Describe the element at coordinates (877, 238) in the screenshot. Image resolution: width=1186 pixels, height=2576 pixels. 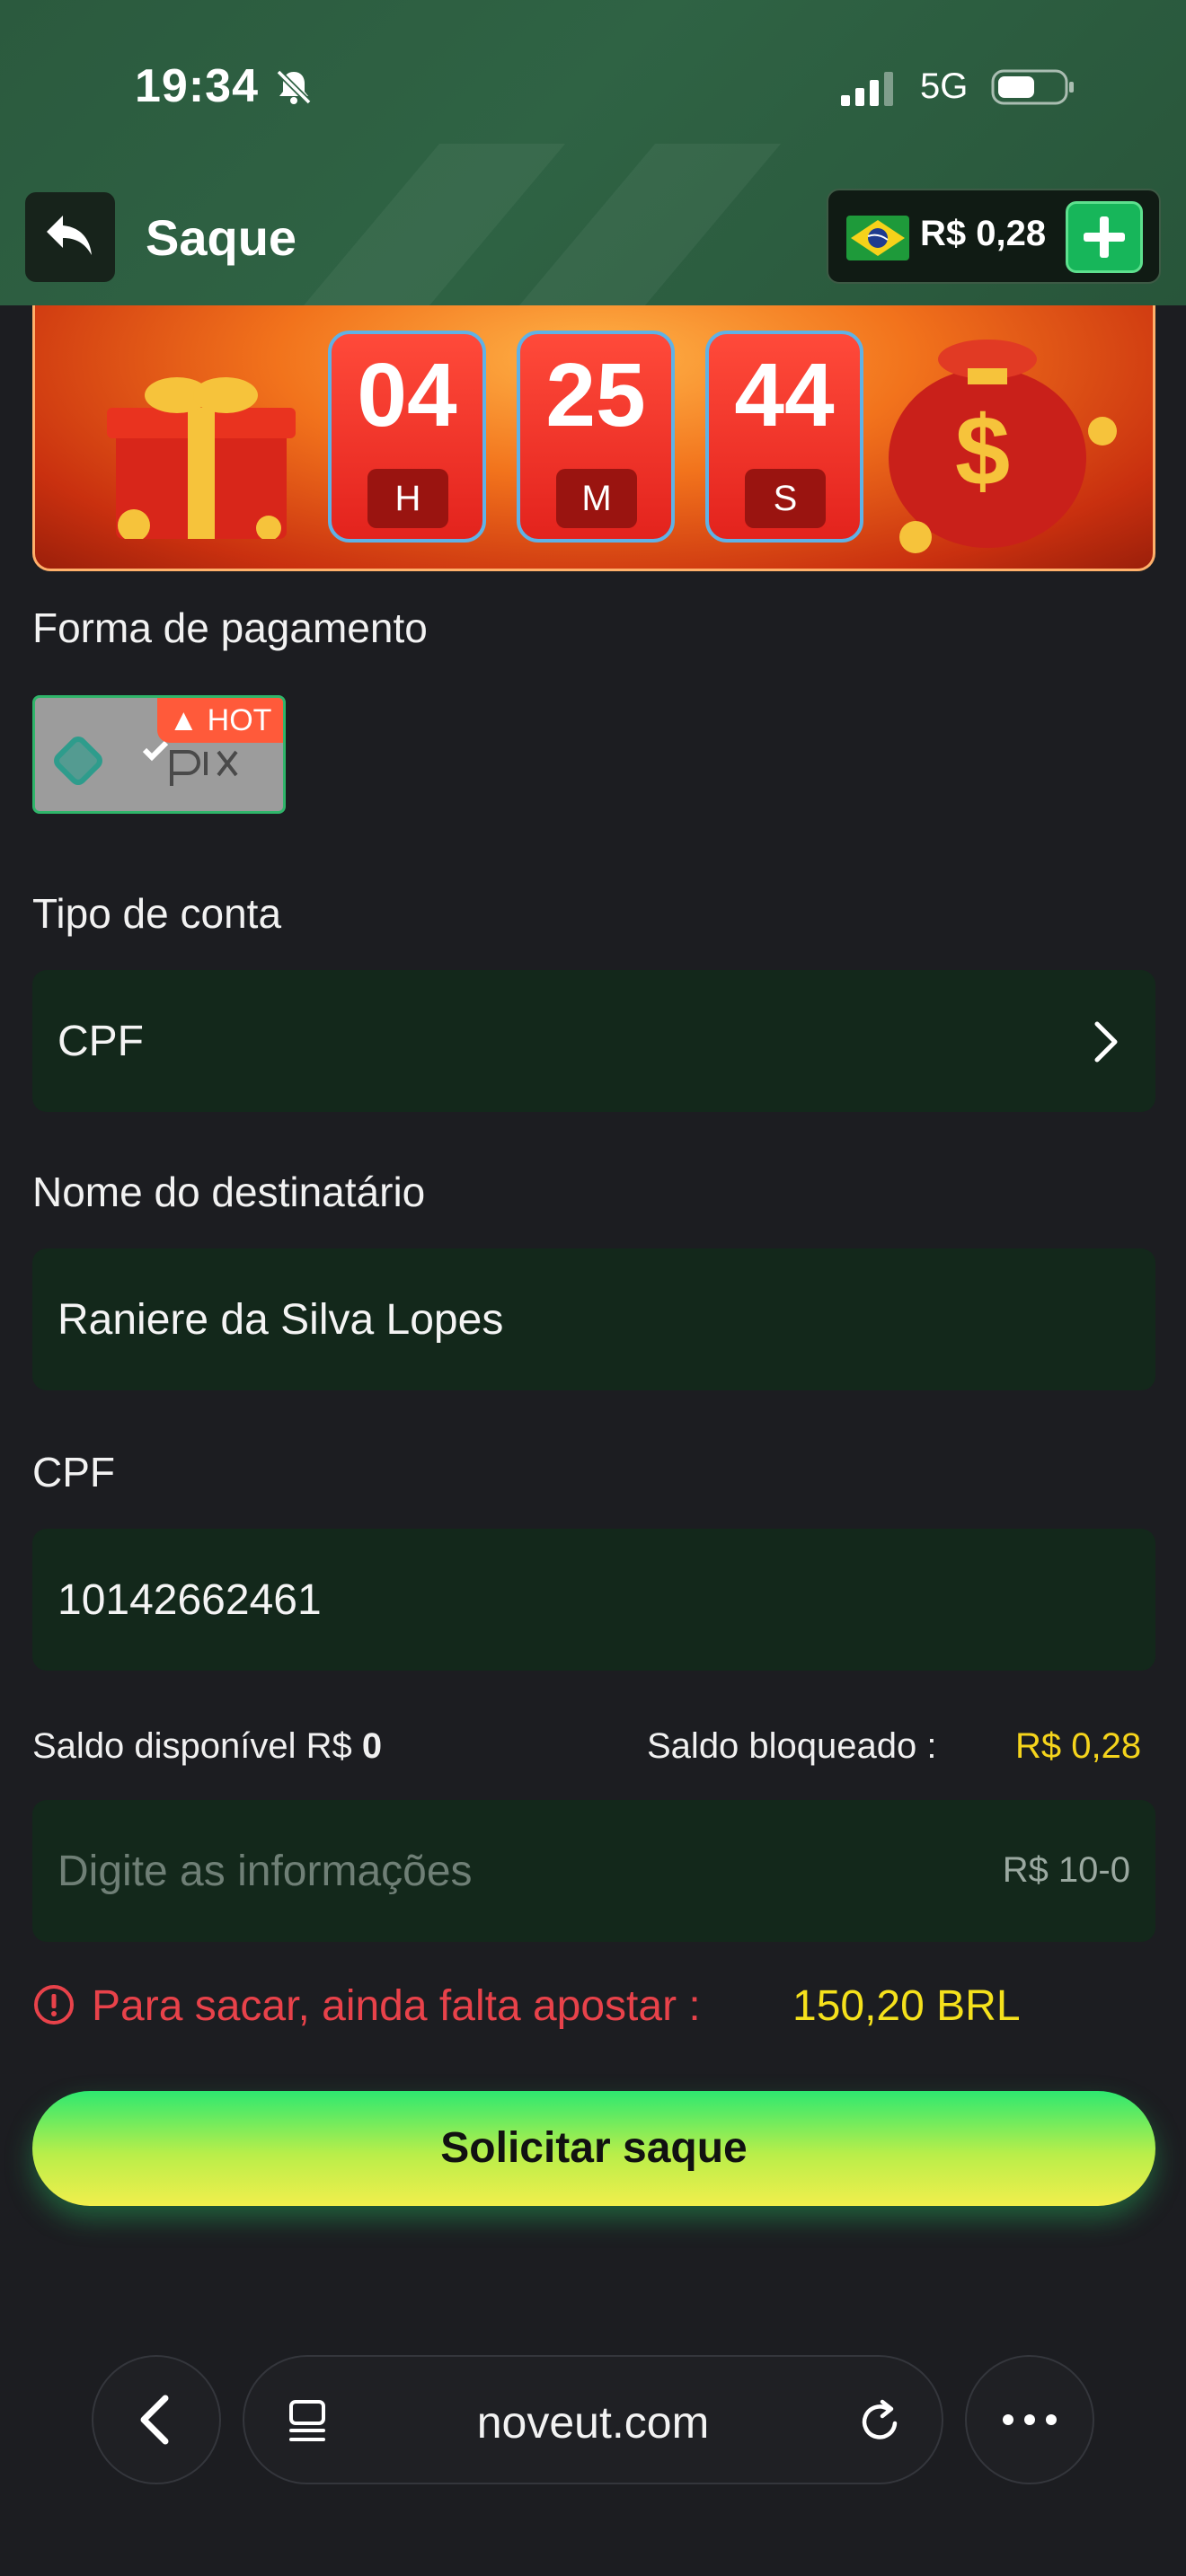
I see `brazil-flag-icon` at that location.